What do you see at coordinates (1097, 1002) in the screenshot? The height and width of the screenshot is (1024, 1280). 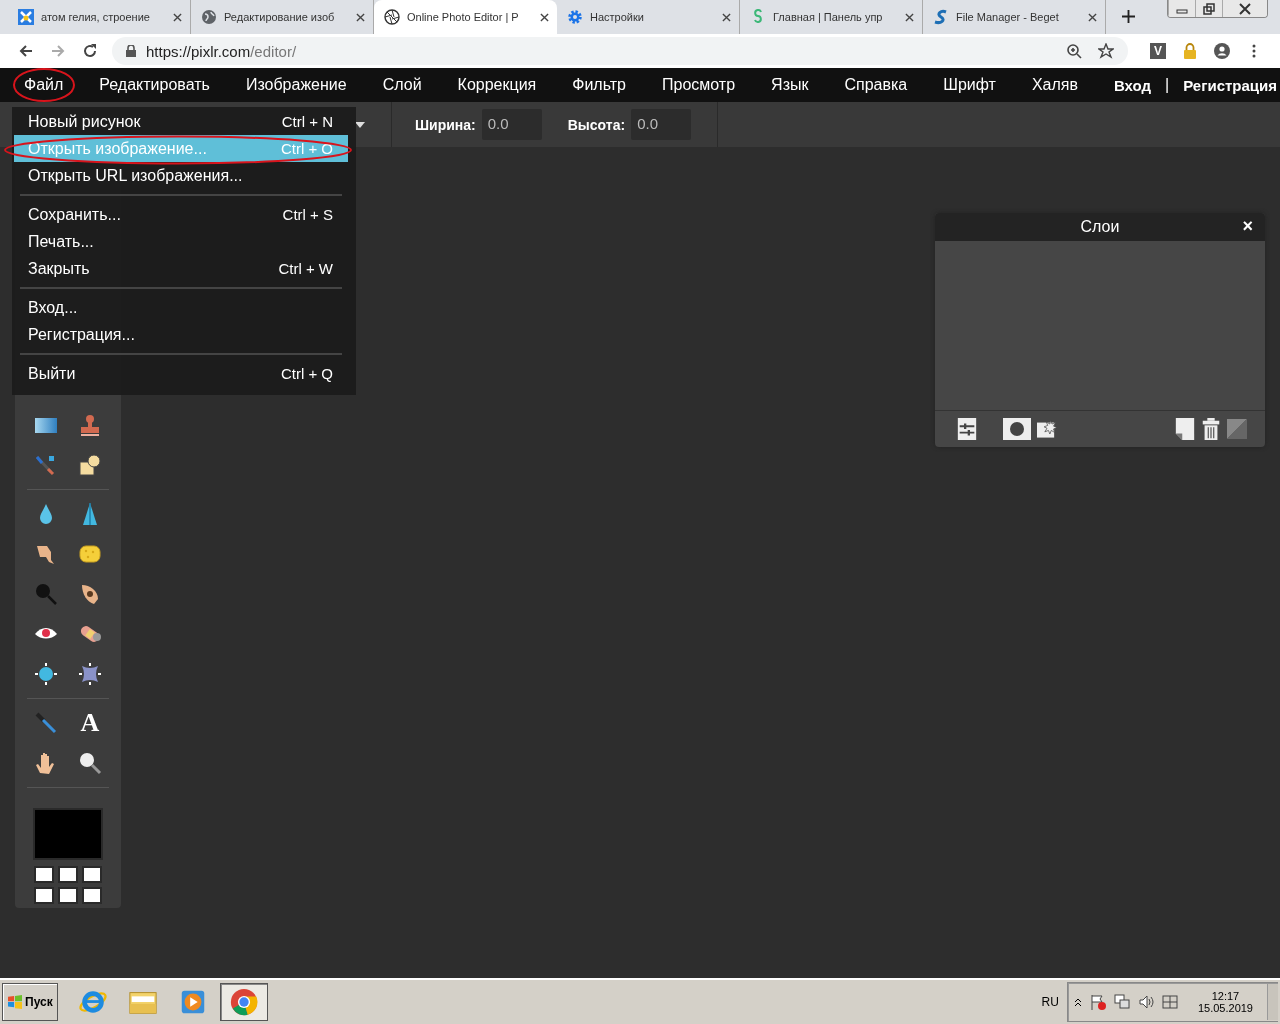 I see `flag-icon` at bounding box center [1097, 1002].